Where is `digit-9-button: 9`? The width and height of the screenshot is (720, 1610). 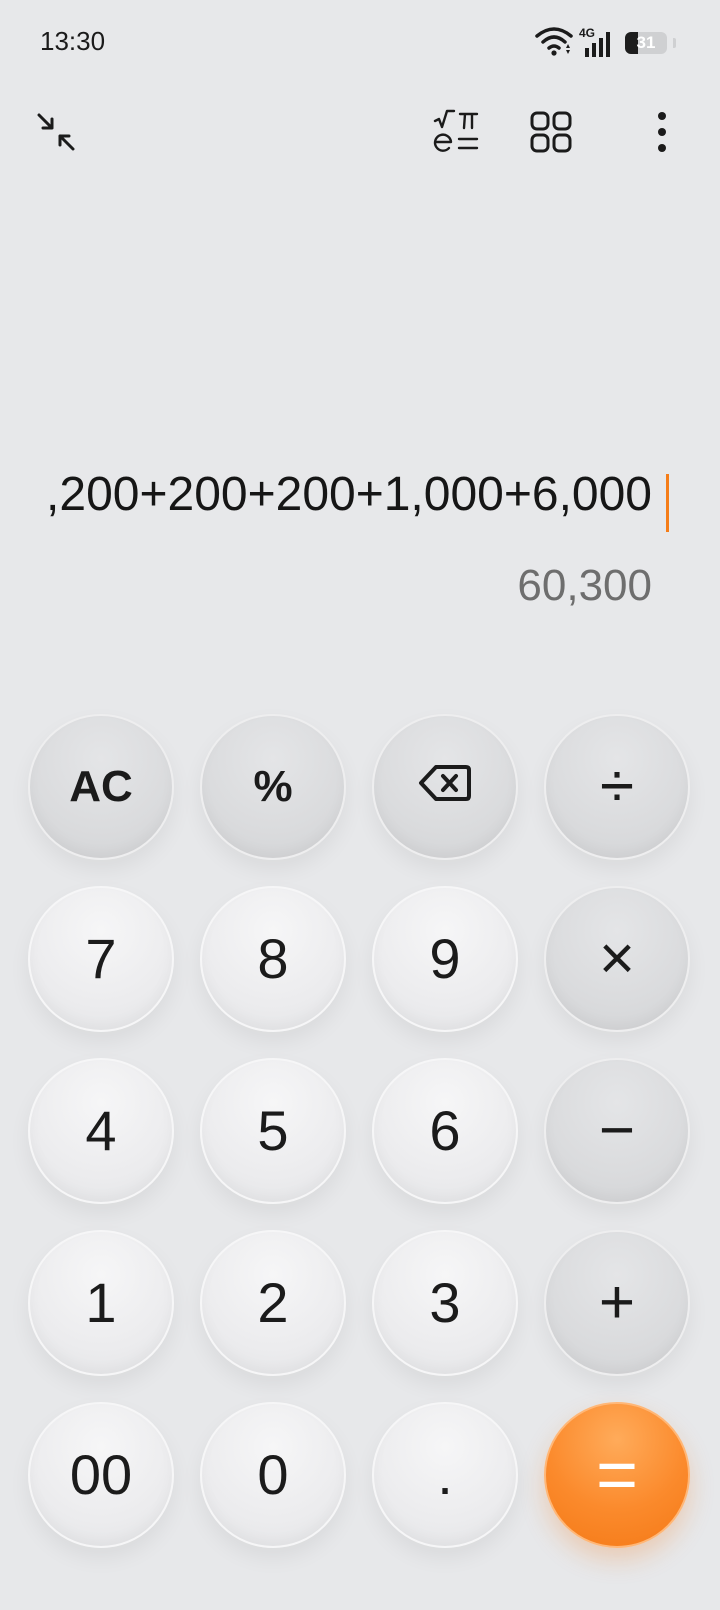
digit-9-button: 9 is located at coordinates (445, 959).